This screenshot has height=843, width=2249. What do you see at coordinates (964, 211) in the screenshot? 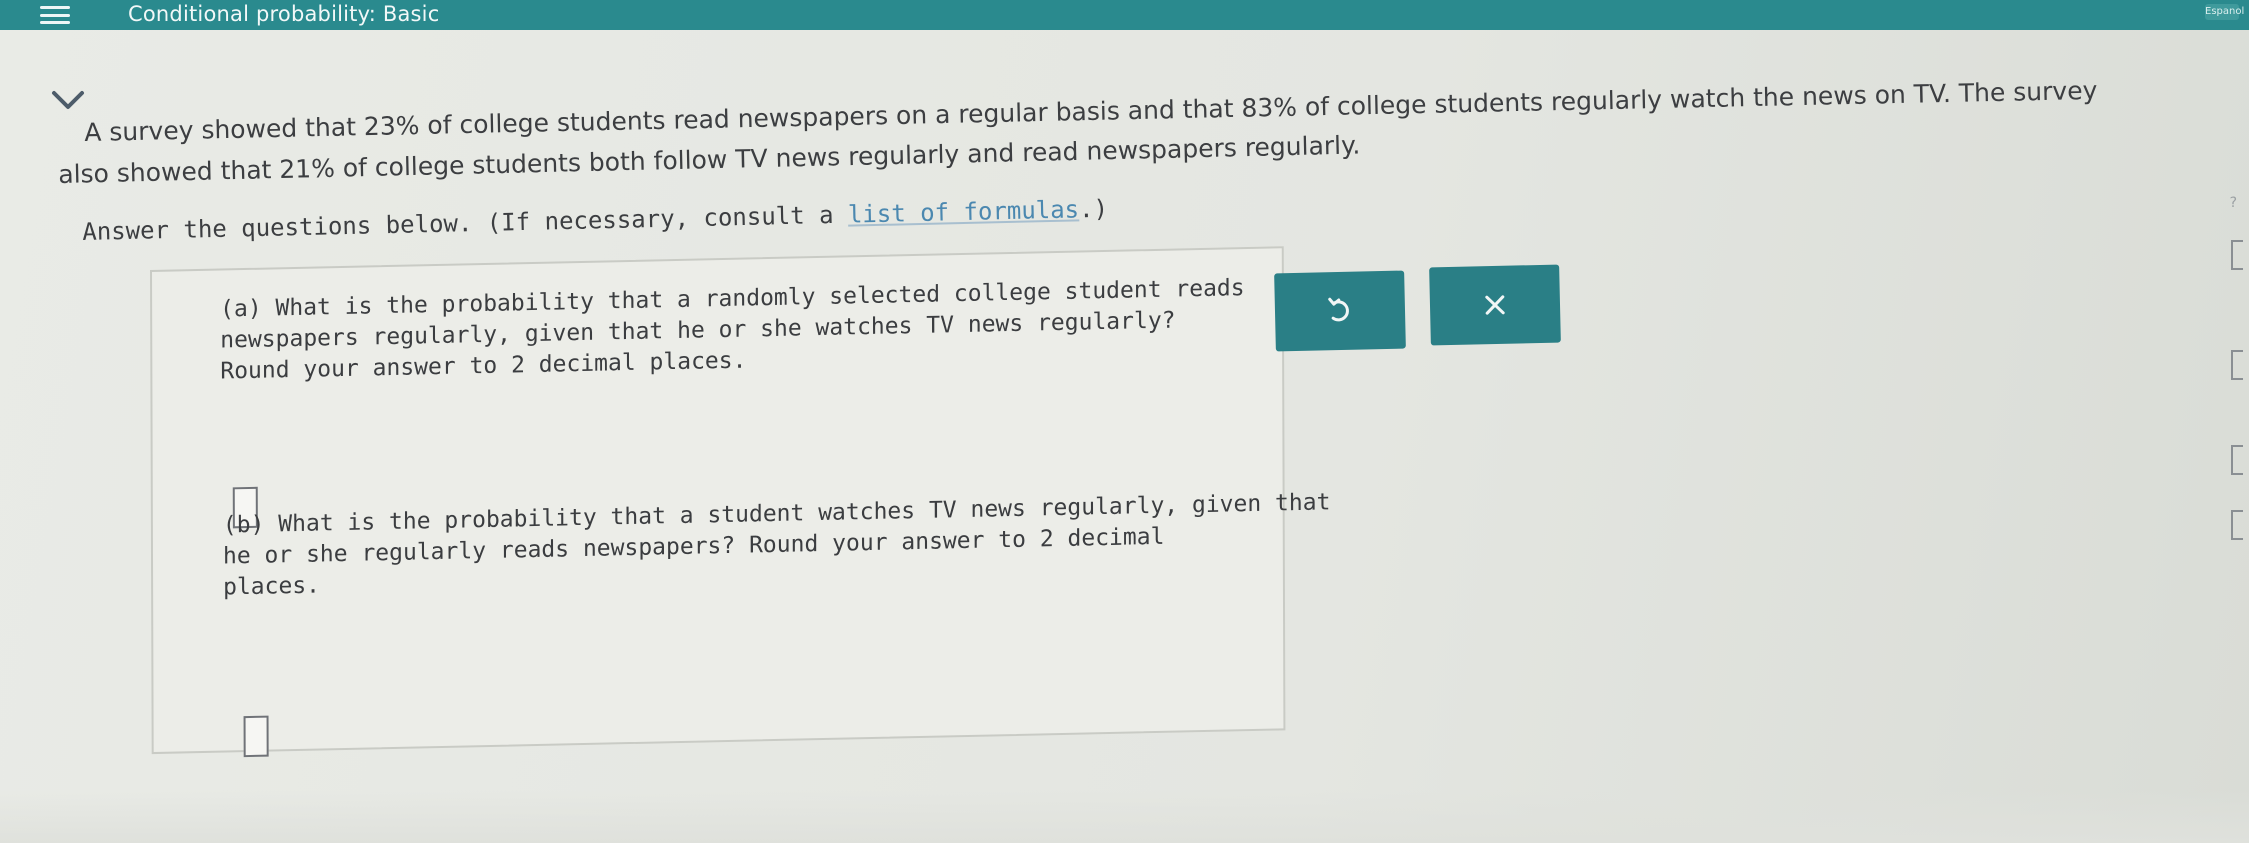
I see `formulas-link: list of formulas` at bounding box center [964, 211].